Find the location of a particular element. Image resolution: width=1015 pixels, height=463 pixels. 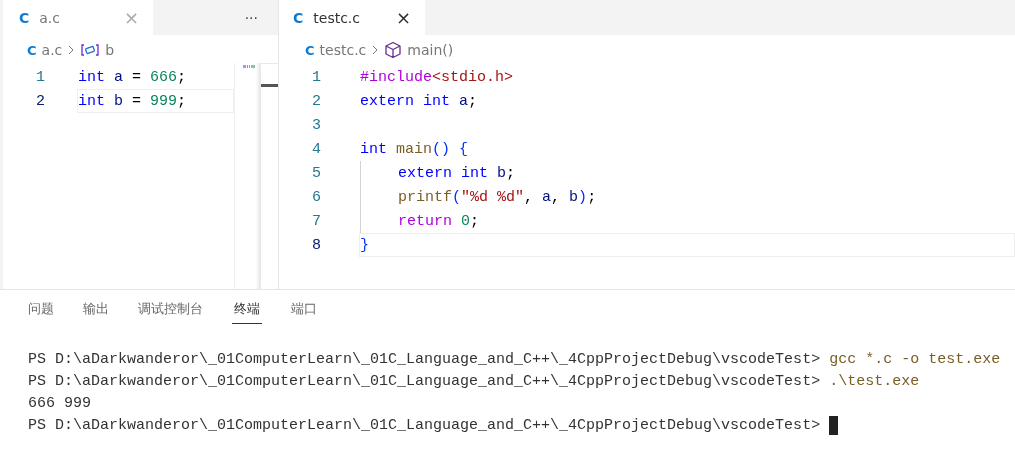

terminal-command: .\test.exe is located at coordinates (874, 381).